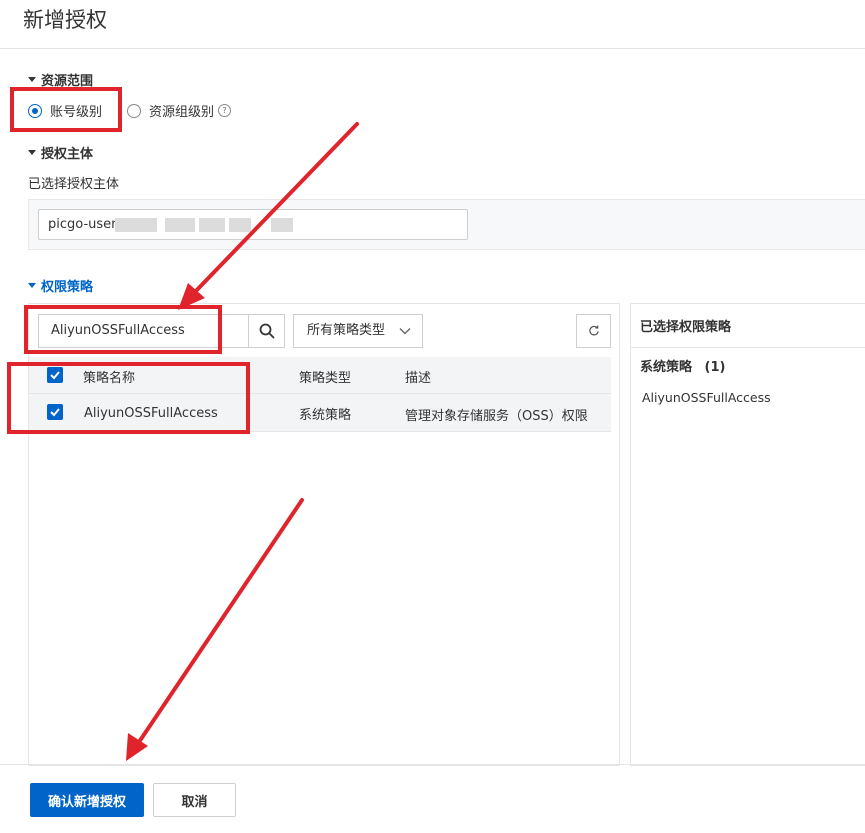  What do you see at coordinates (109, 378) in the screenshot?
I see `column-policy-name: 策略名称` at bounding box center [109, 378].